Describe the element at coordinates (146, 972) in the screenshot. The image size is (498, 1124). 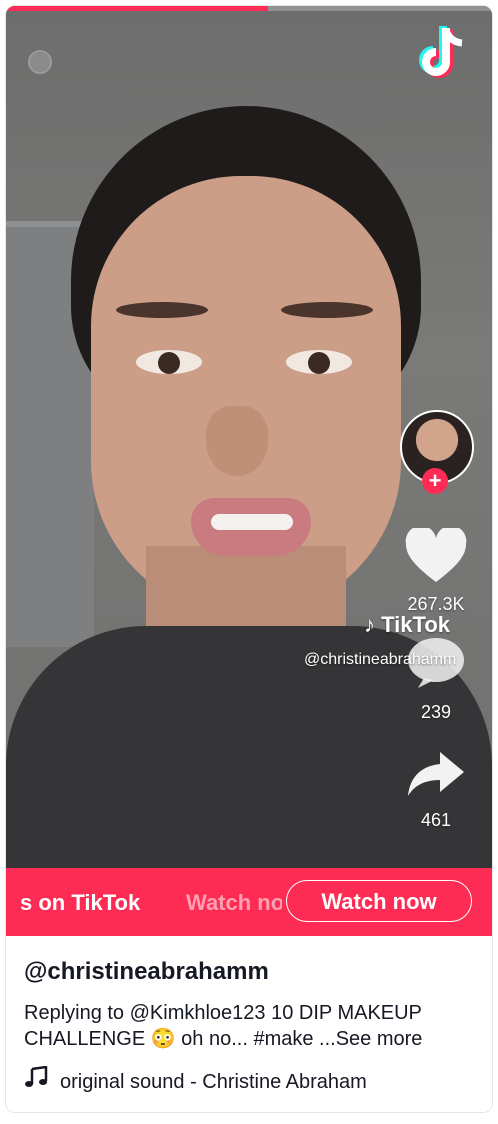
I see `post-username: @christineabrahamm` at that location.